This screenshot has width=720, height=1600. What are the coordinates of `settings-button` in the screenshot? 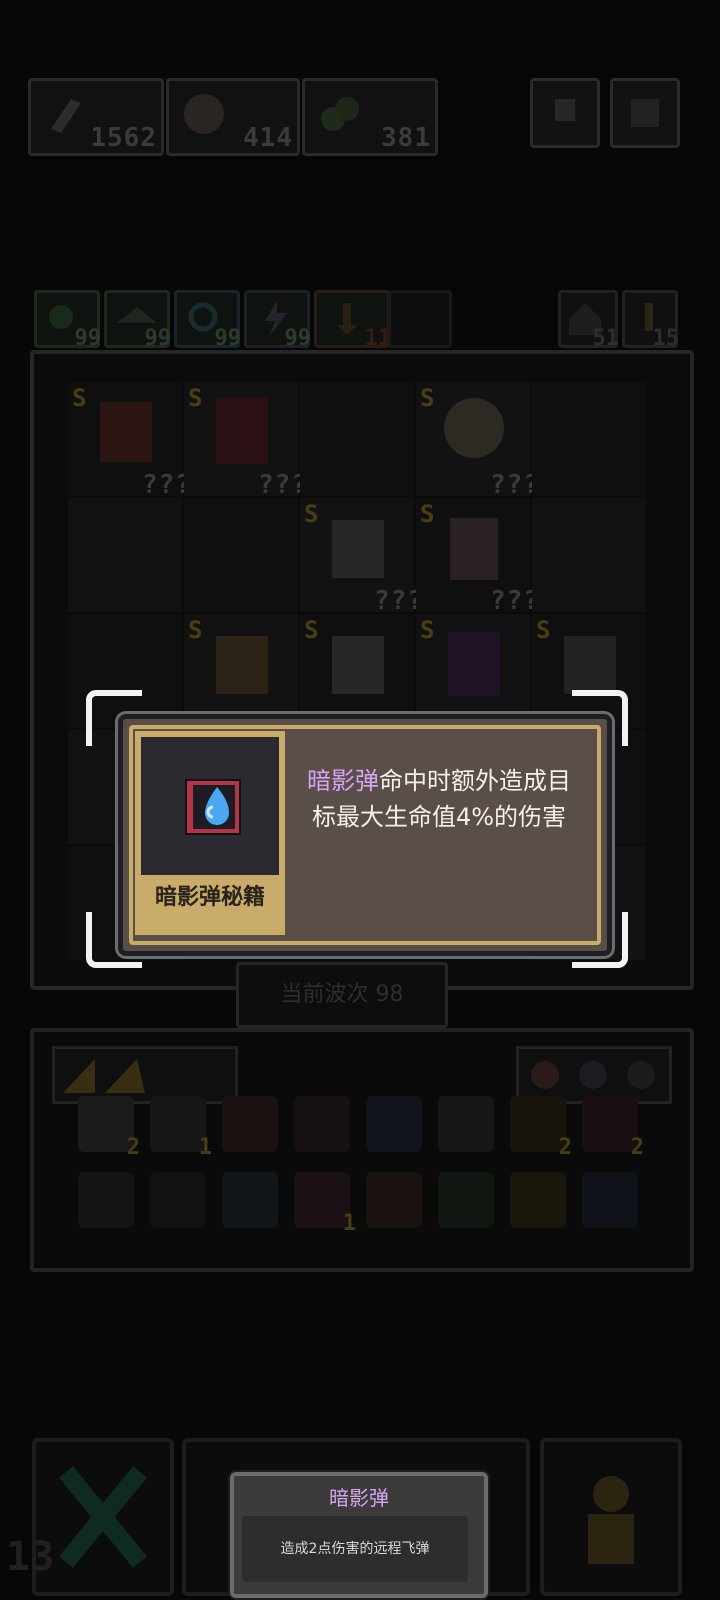 It's located at (645, 113).